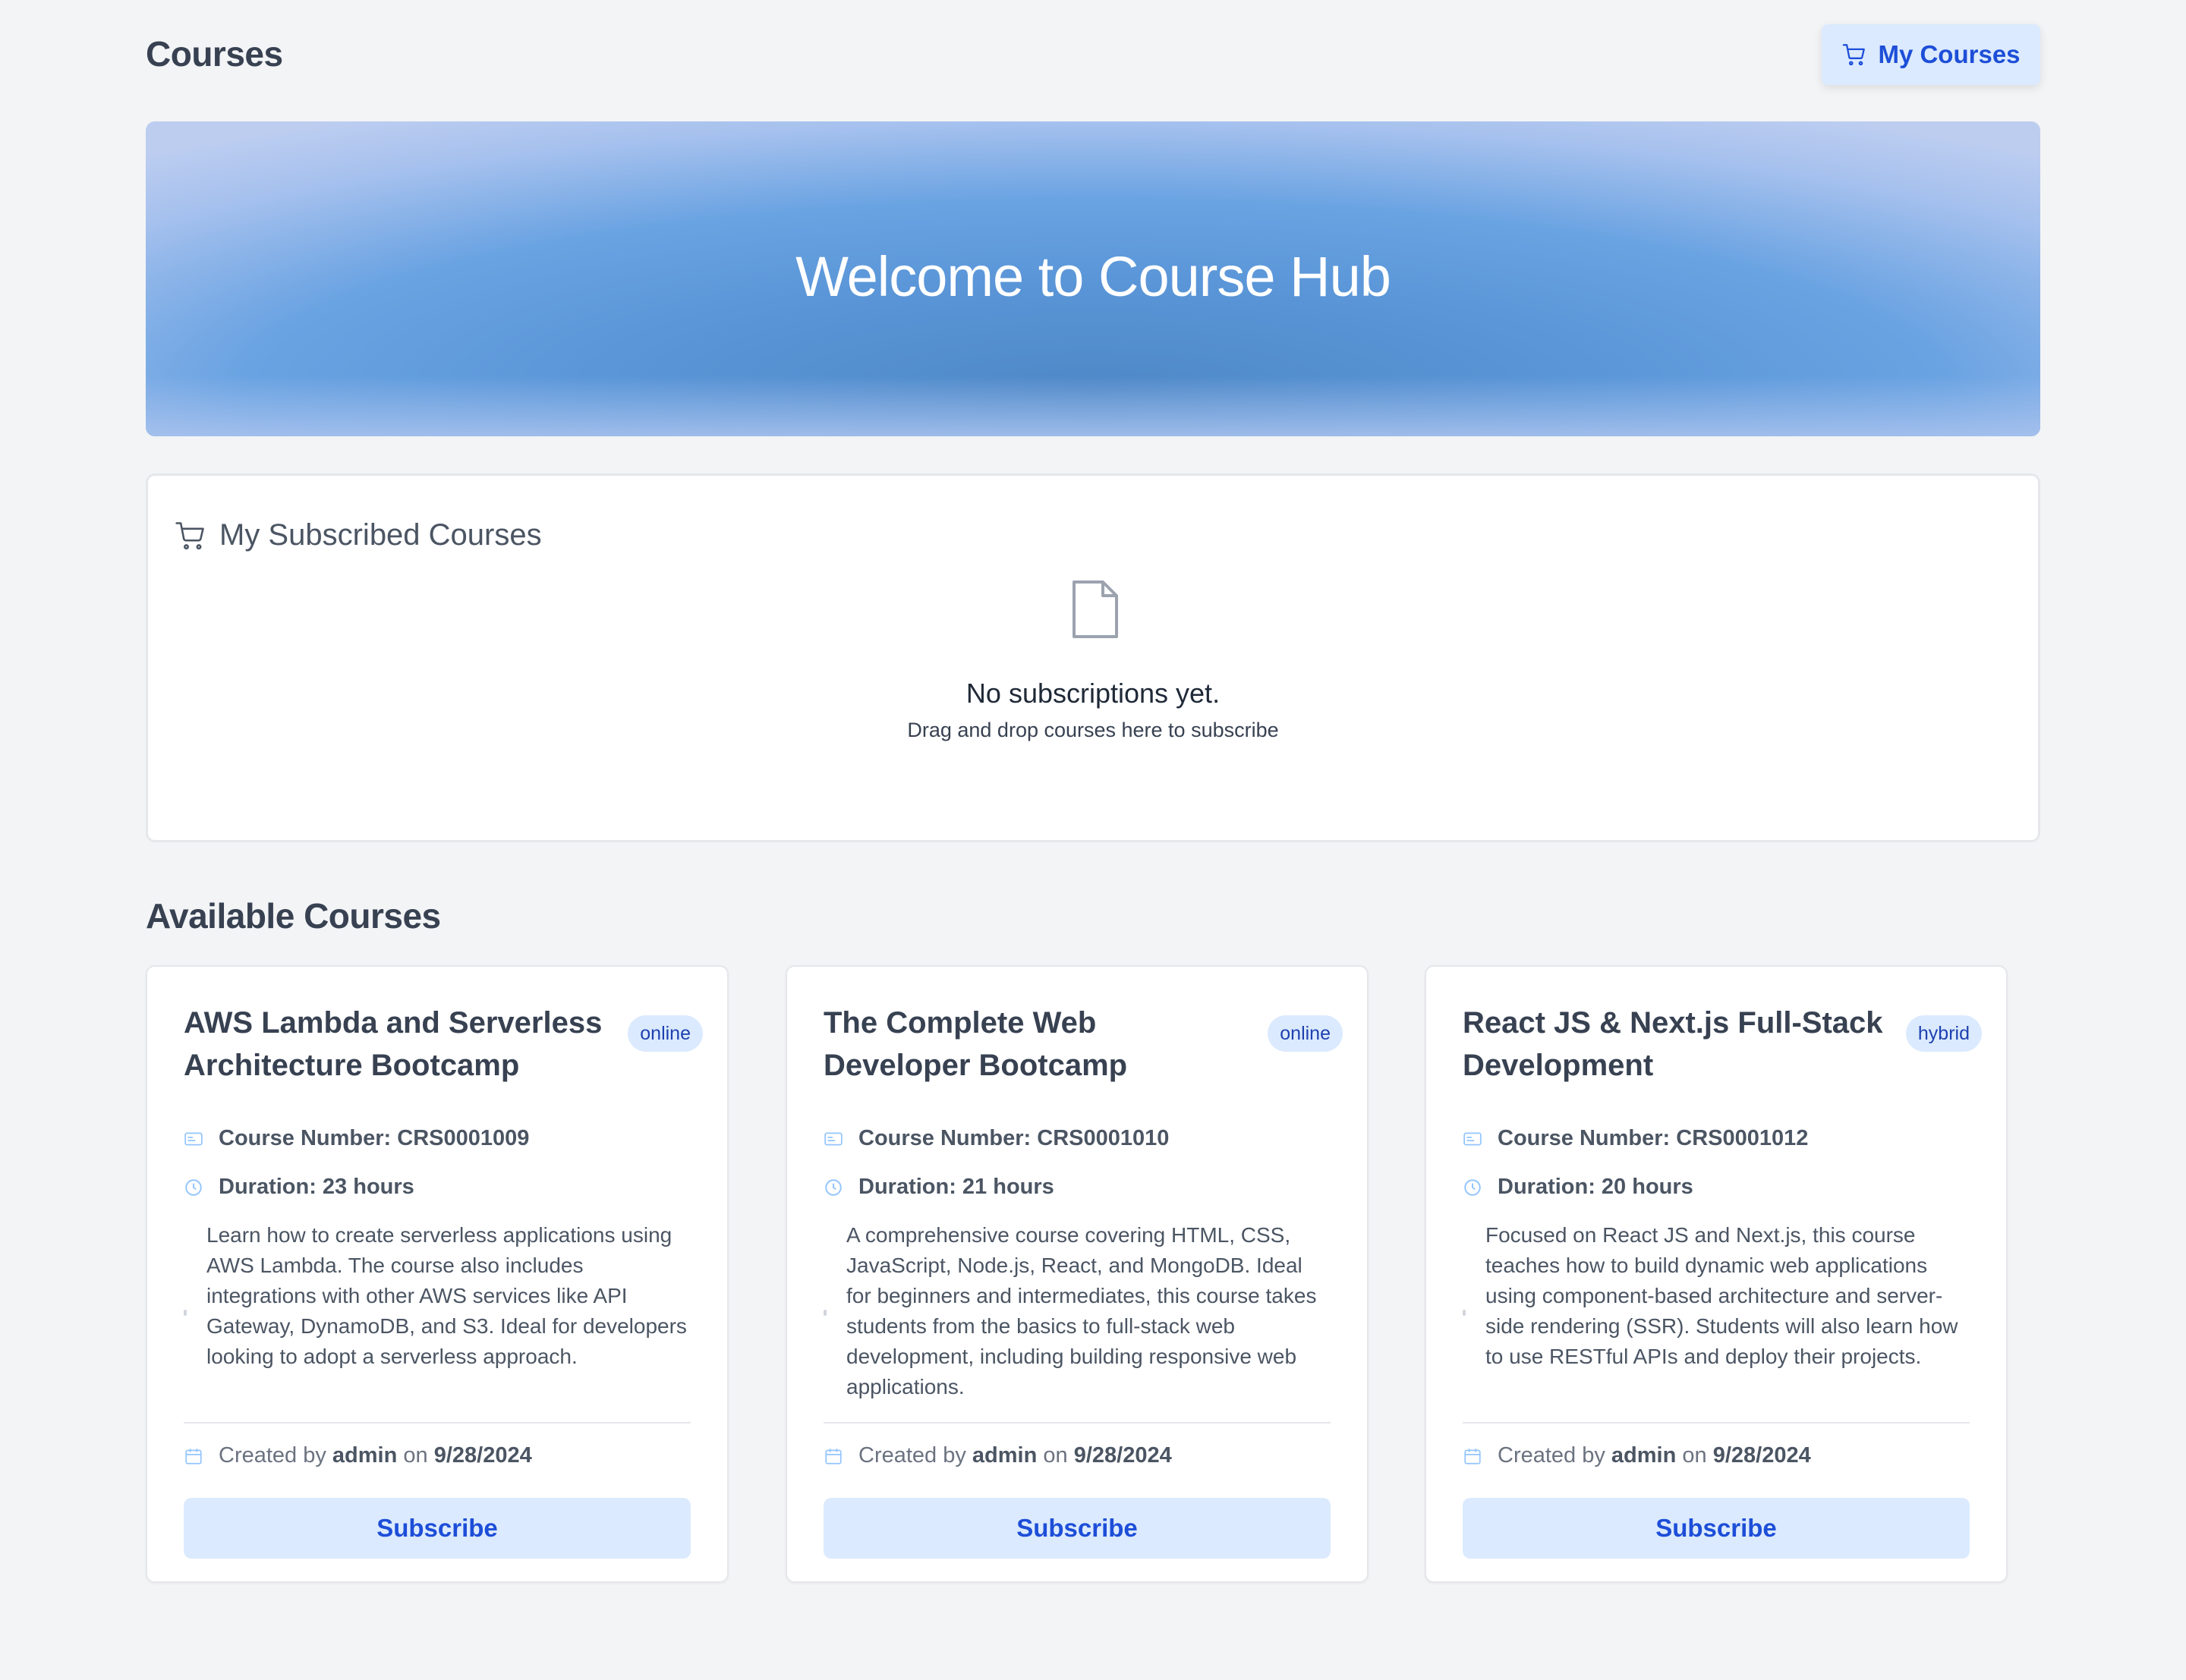  Describe the element at coordinates (976, 1044) in the screenshot. I see `course-title: The Complete Web Developer Bootcamp` at that location.